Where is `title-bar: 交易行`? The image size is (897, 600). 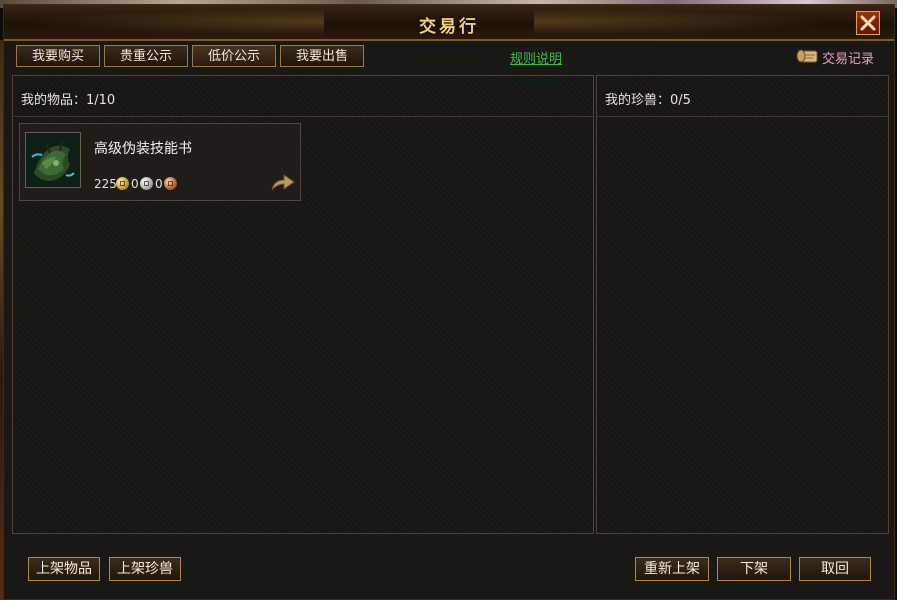 title-bar: 交易行 is located at coordinates (449, 23).